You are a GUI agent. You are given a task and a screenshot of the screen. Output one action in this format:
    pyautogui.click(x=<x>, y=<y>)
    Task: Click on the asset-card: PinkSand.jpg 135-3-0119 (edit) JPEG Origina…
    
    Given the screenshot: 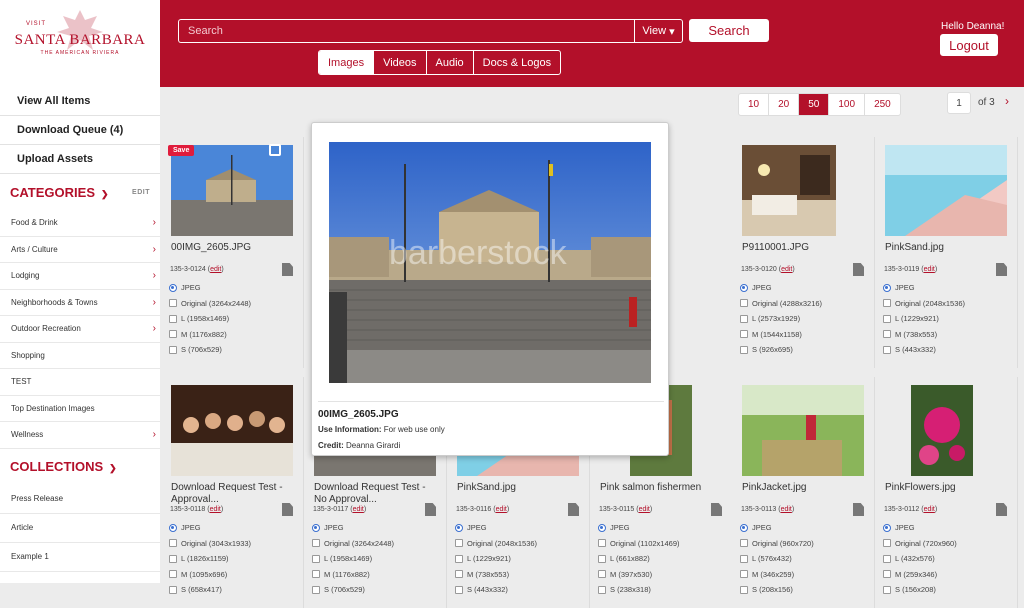 What is the action you would take?
    pyautogui.click(x=946, y=252)
    